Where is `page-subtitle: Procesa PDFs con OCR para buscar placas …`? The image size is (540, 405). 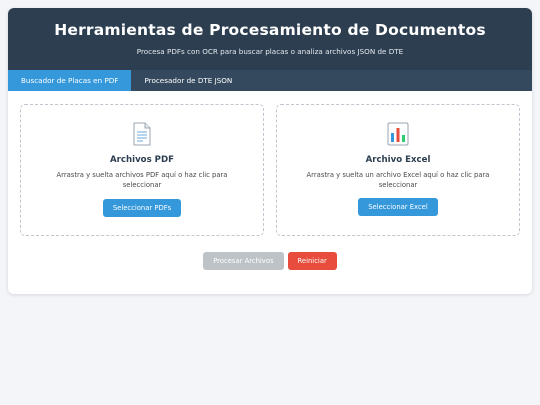 page-subtitle: Procesa PDFs con OCR para buscar placas … is located at coordinates (270, 51).